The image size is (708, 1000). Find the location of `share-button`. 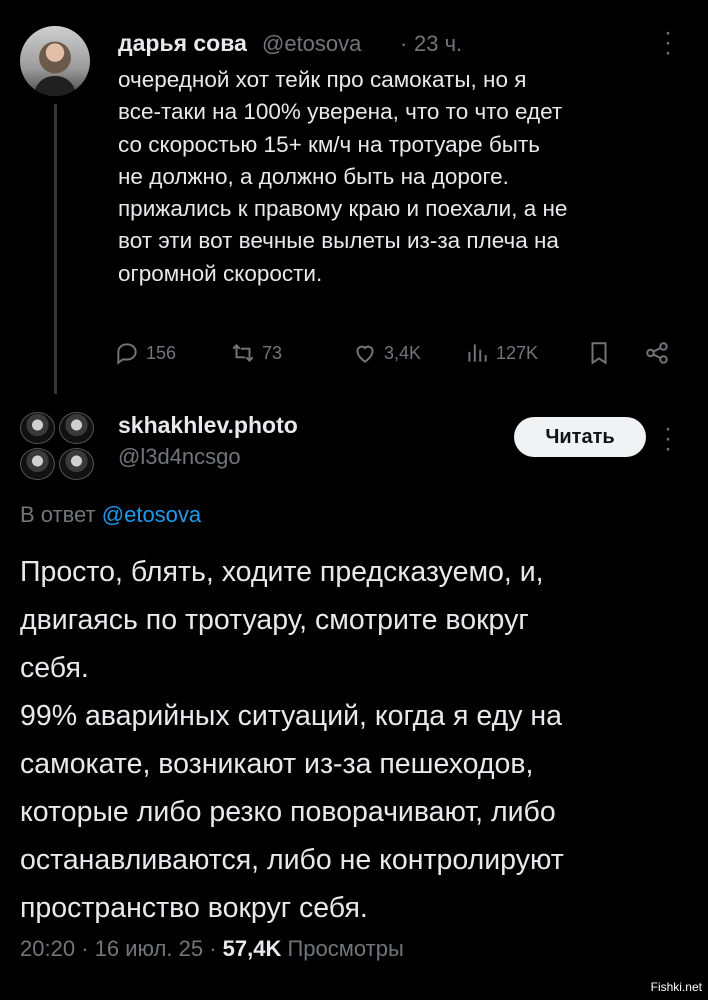

share-button is located at coordinates (657, 353).